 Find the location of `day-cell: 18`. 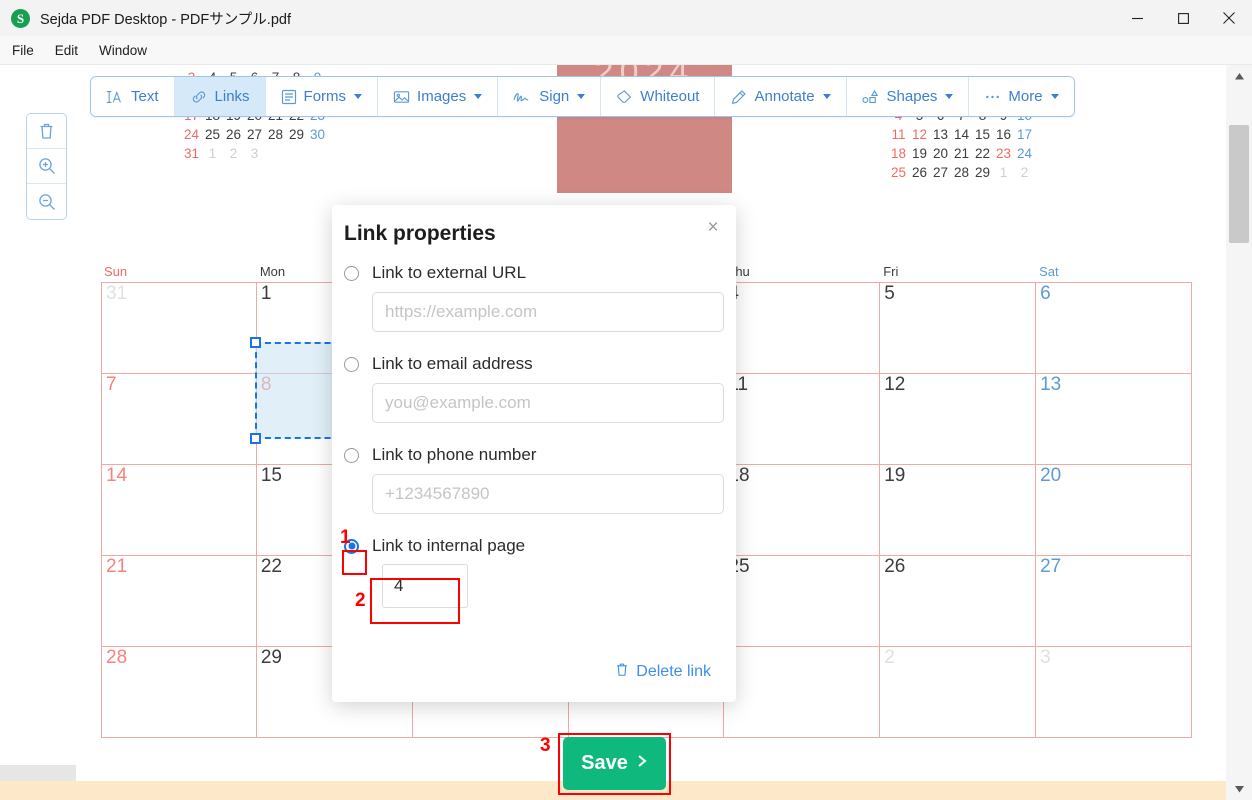

day-cell: 18 is located at coordinates (802, 510).